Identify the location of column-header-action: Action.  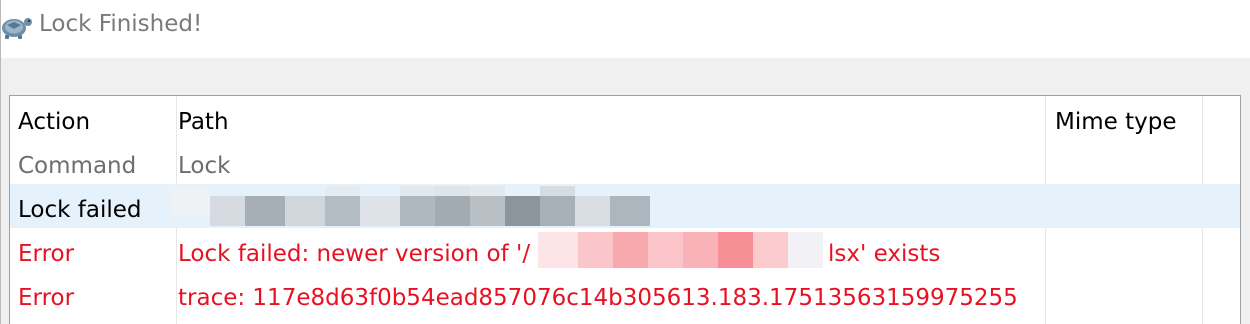
(54, 118).